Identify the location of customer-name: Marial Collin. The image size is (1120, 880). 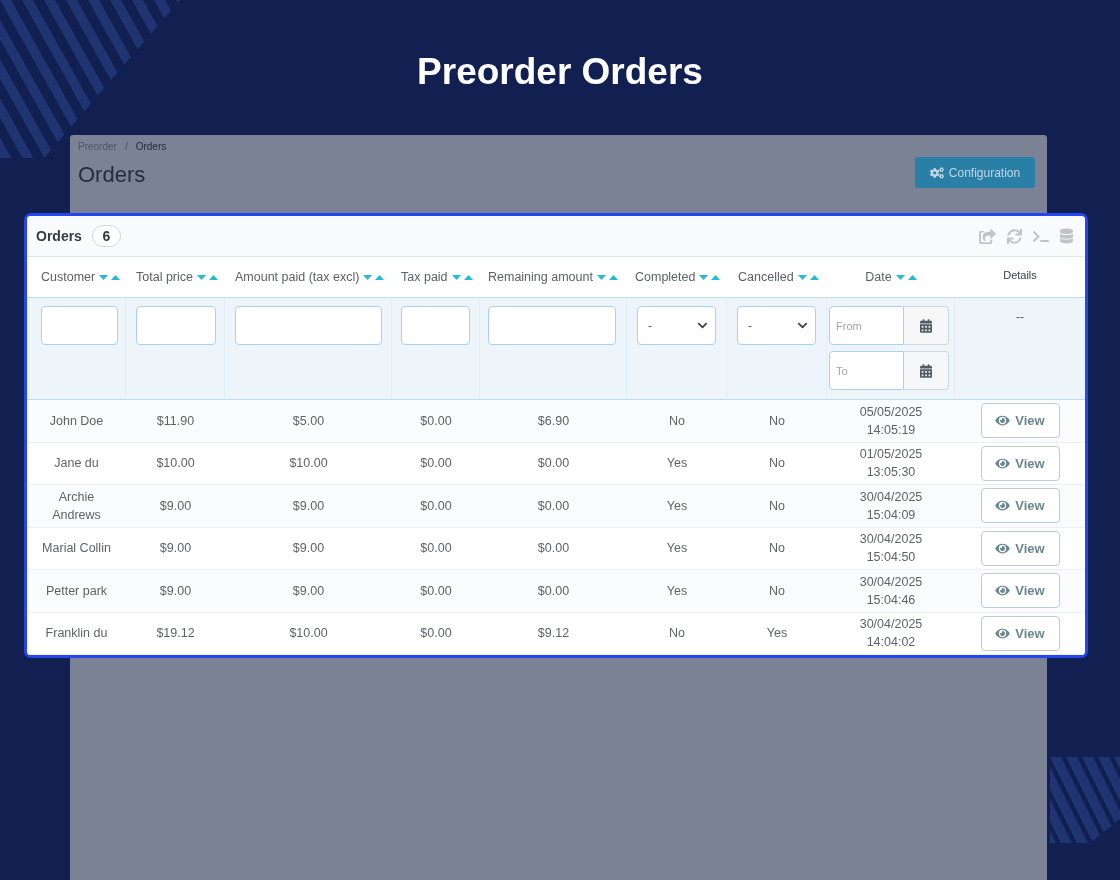
(76, 549).